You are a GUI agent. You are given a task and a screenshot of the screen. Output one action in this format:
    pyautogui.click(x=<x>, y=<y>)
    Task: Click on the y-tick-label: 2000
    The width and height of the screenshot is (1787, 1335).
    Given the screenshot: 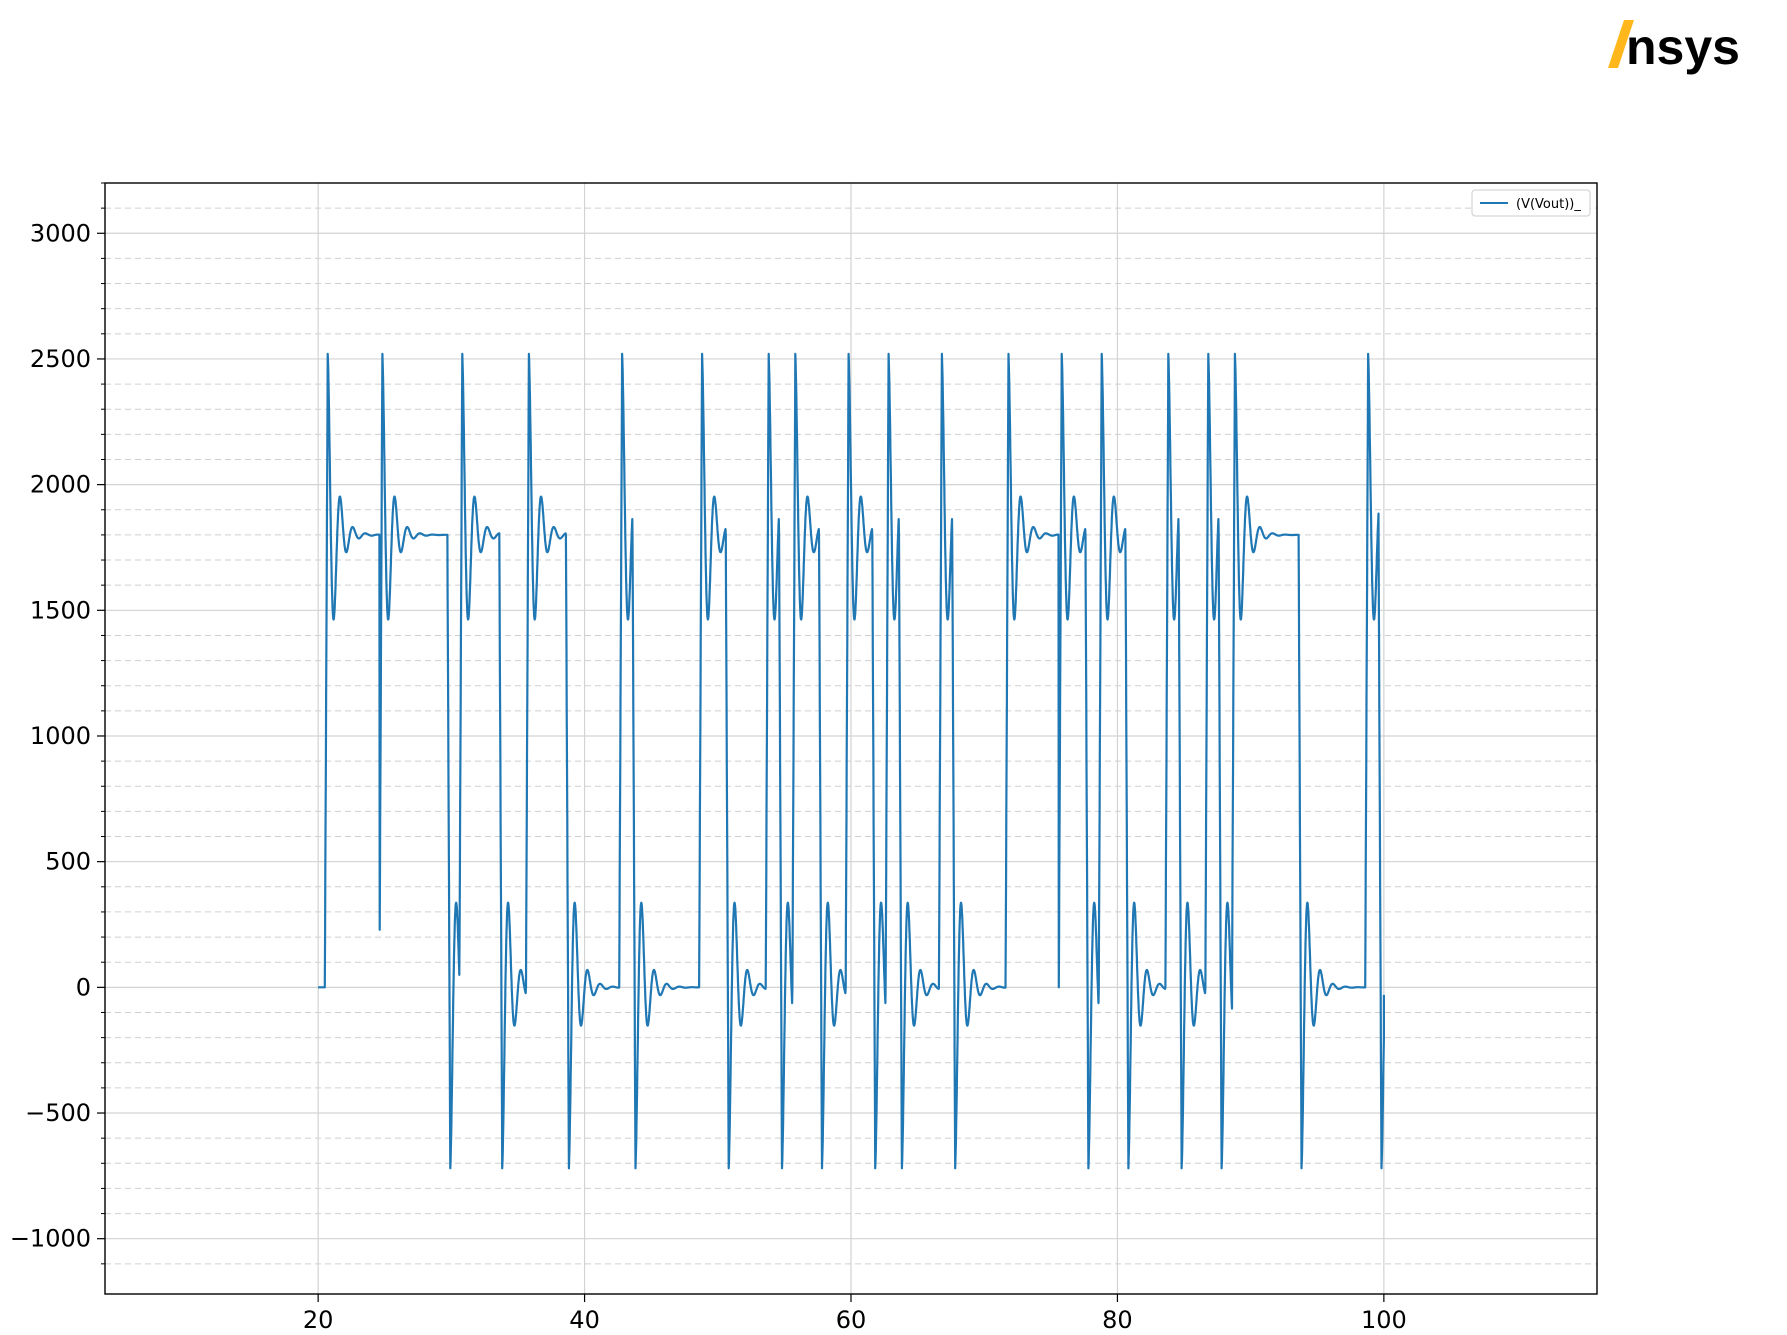 What is the action you would take?
    pyautogui.click(x=60, y=485)
    